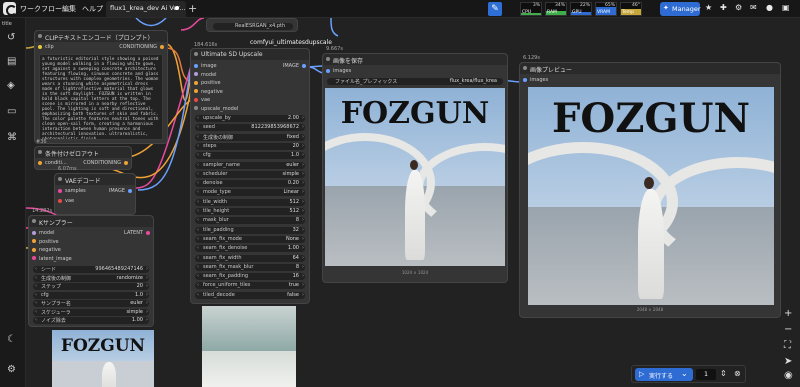 This screenshot has height=387, width=800. What do you see at coordinates (7, 24) in the screenshot?
I see `sidebar-title: title` at bounding box center [7, 24].